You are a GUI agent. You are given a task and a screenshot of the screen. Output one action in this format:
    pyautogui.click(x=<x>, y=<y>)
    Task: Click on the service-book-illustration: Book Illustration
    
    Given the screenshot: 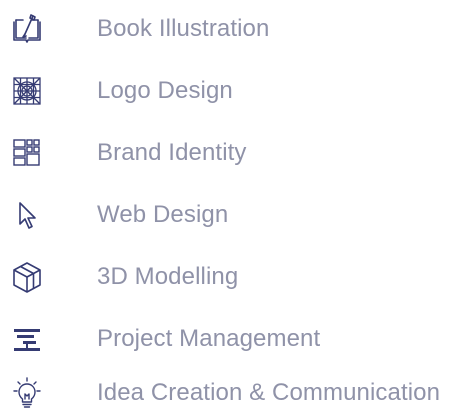 What is the action you would take?
    pyautogui.click(x=229, y=29)
    